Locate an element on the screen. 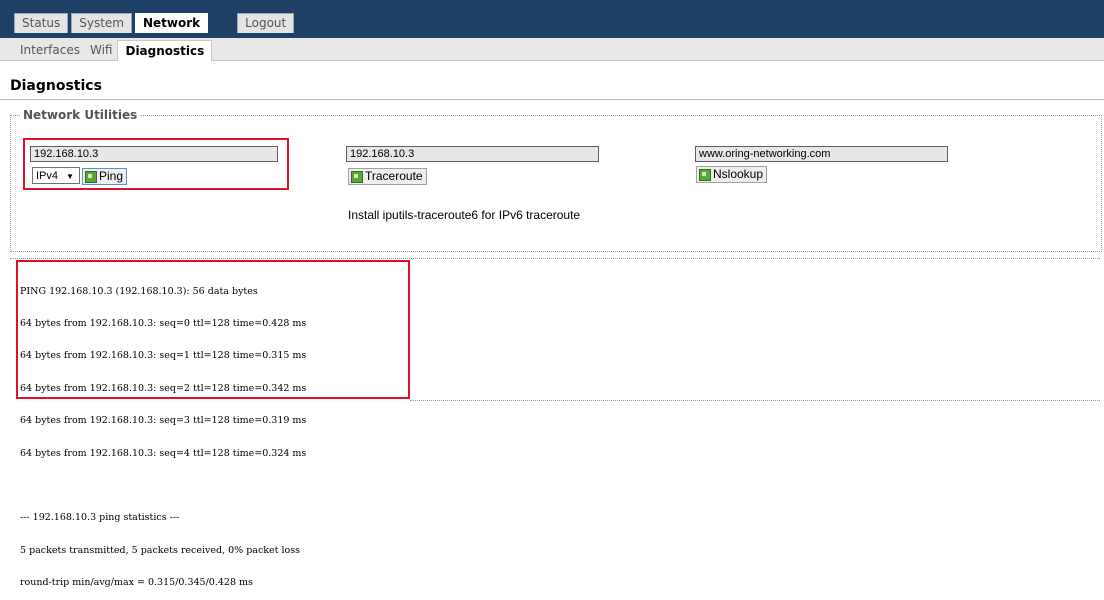  top-menu-bar: Status System Network Logout is located at coordinates (552, 19).